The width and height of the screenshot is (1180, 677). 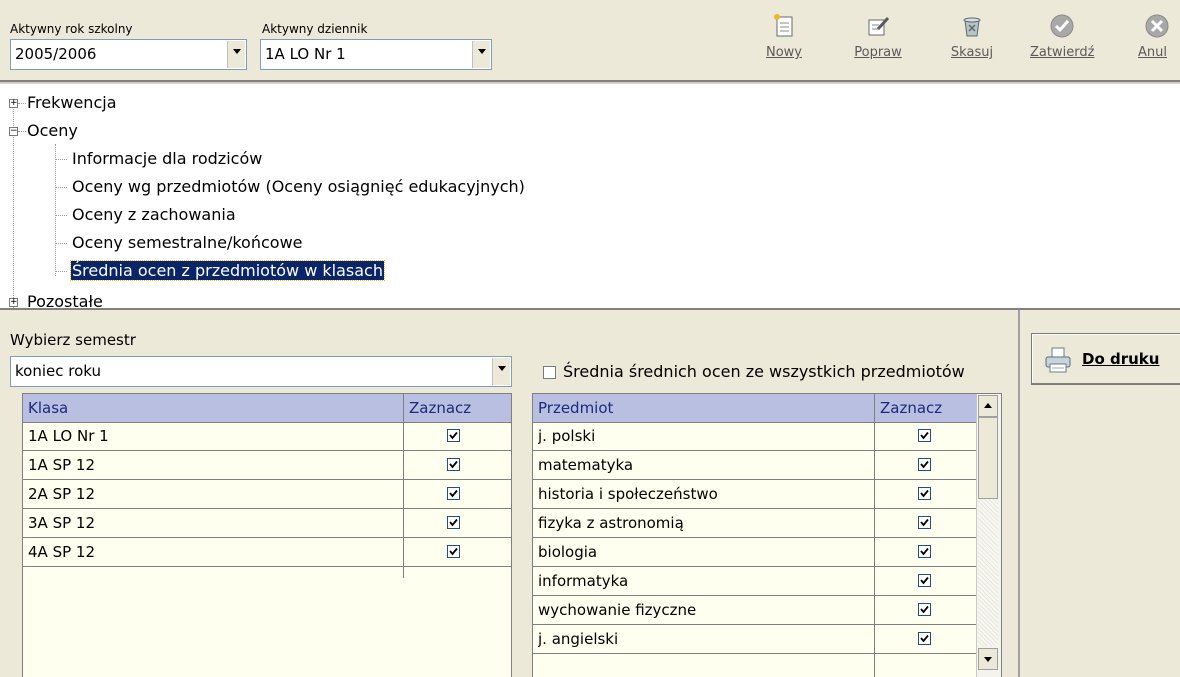 What do you see at coordinates (261, 371) in the screenshot?
I see `semester-select: koniec roku` at bounding box center [261, 371].